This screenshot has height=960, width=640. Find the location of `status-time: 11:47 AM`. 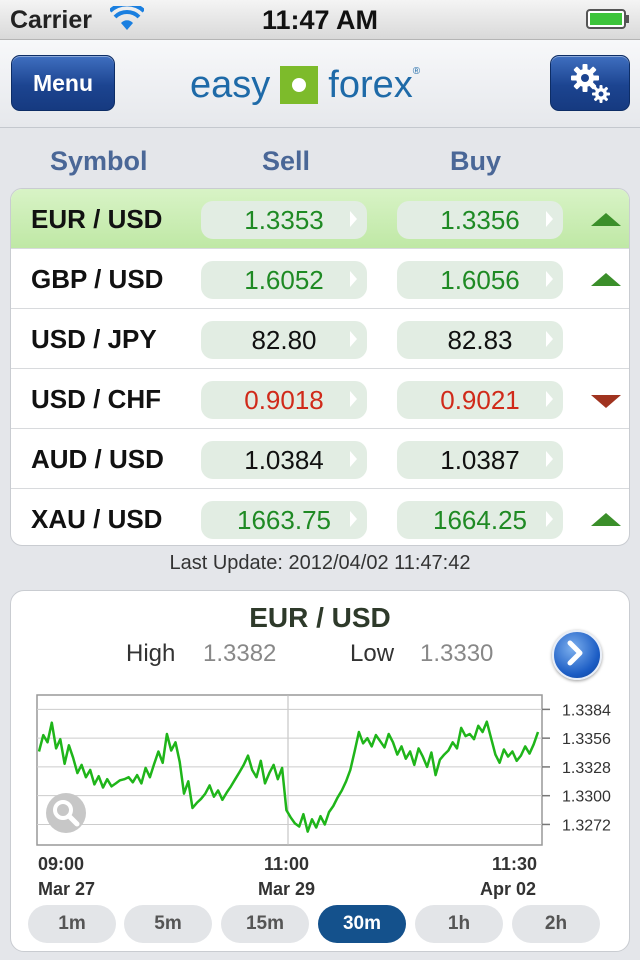

status-time: 11:47 AM is located at coordinates (320, 20).